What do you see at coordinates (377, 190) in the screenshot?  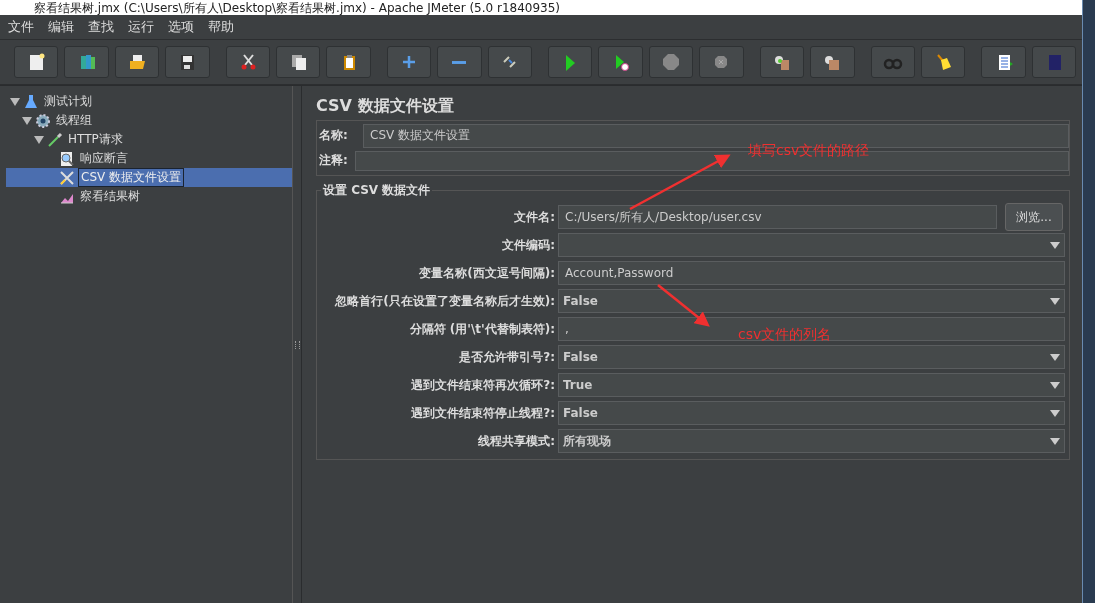 I see `group-title: 设置 CSV 数据文件` at bounding box center [377, 190].